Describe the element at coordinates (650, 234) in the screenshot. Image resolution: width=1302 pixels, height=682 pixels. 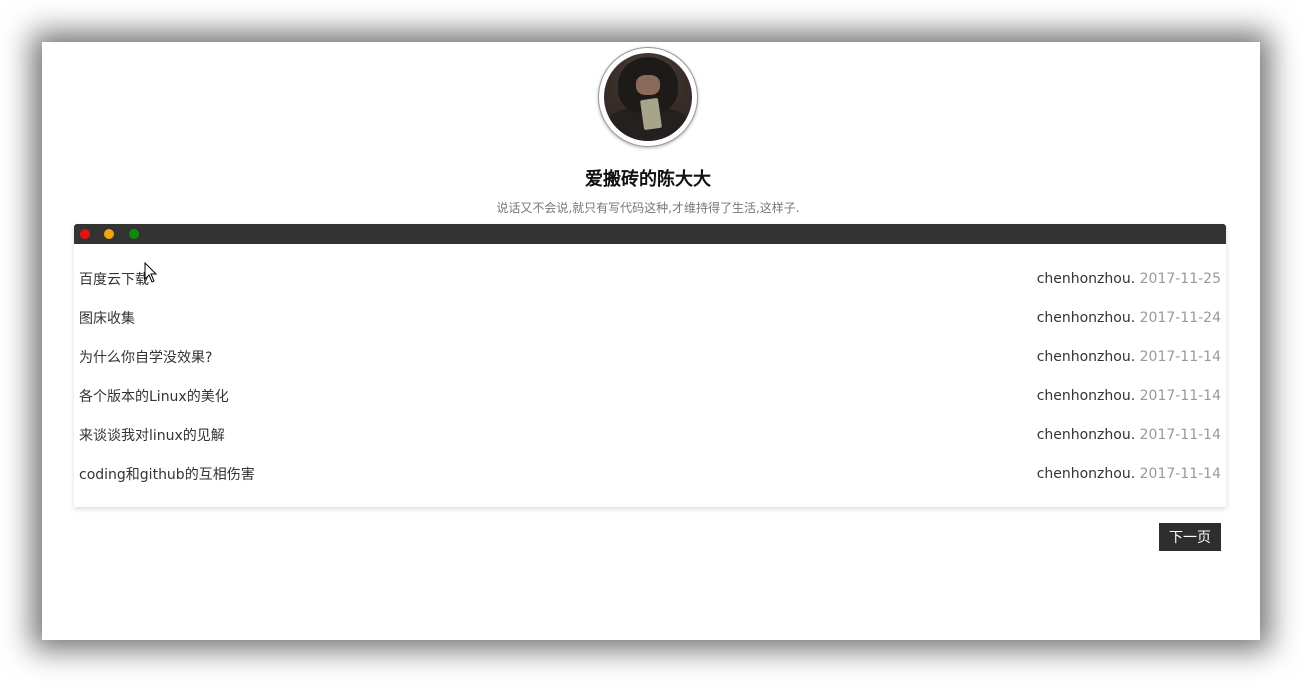
I see `panel-title-bar` at that location.